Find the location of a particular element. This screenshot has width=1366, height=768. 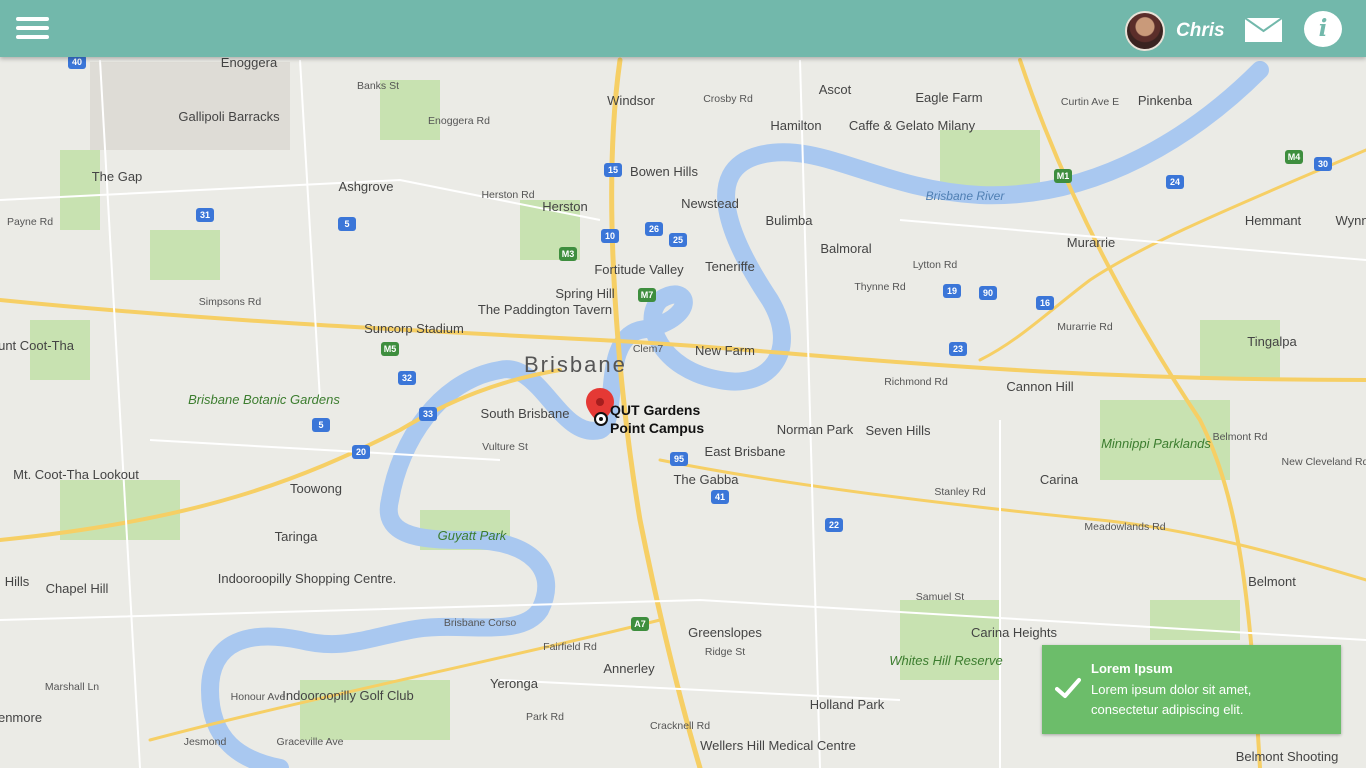

place-label: Herston Rd is located at coordinates (507, 195).